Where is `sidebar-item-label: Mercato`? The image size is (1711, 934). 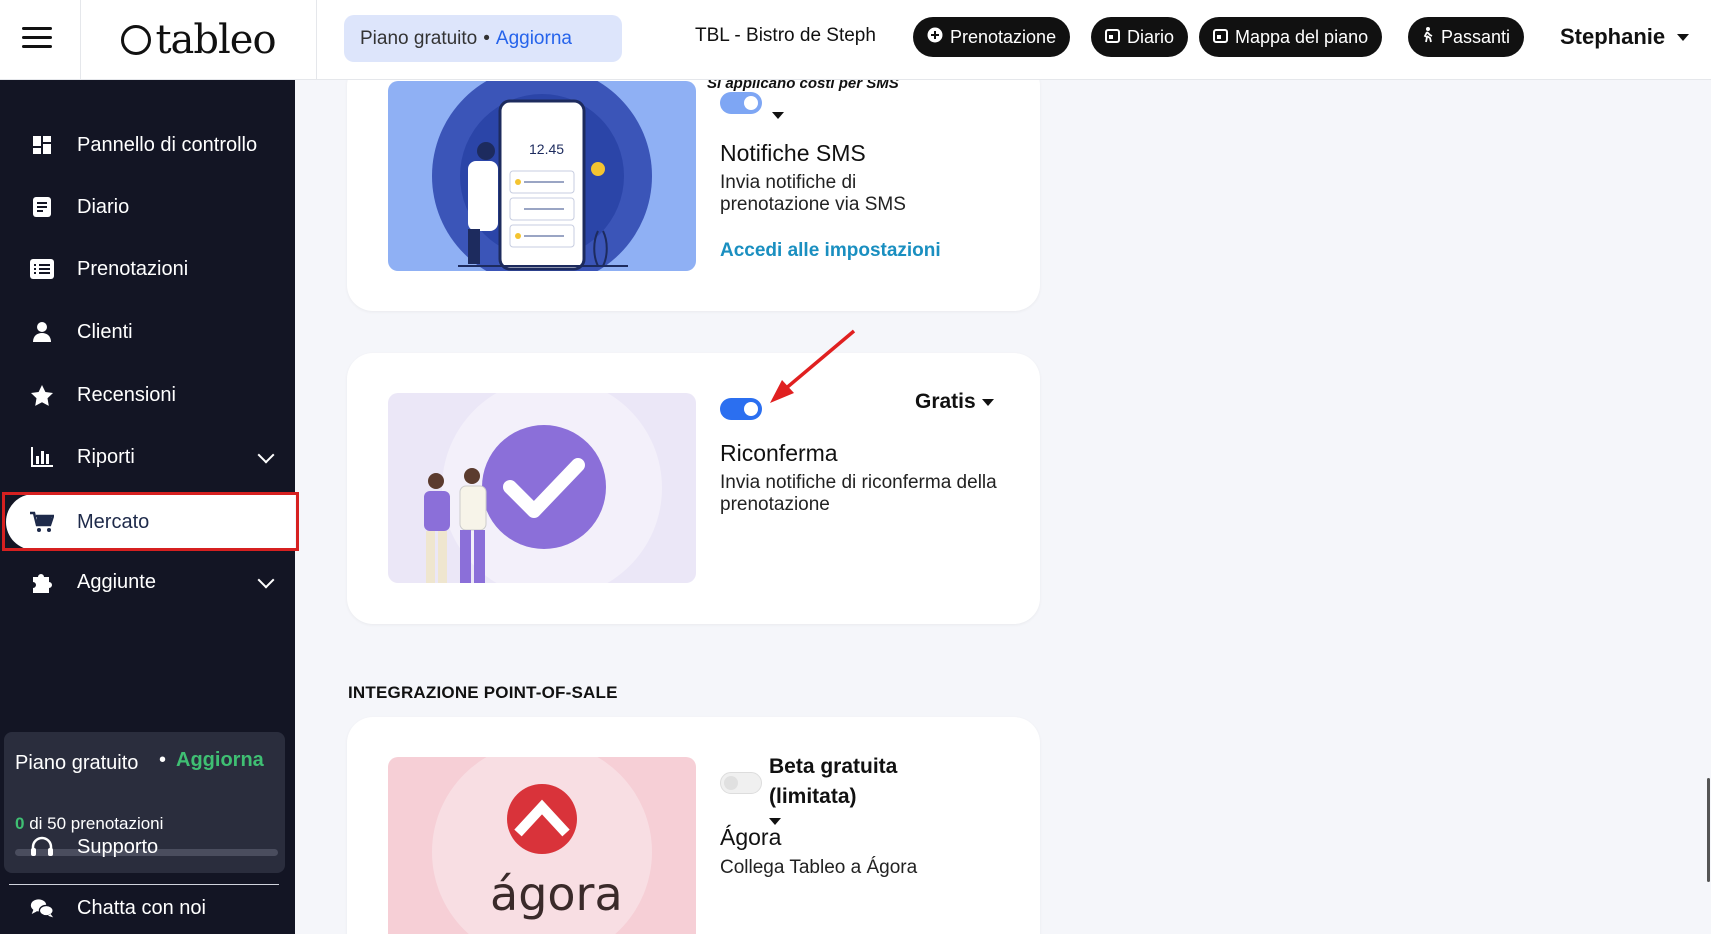 sidebar-item-label: Mercato is located at coordinates (113, 521).